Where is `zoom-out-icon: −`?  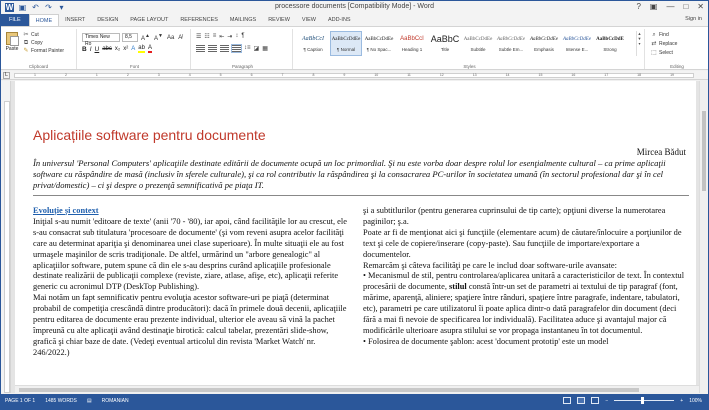
zoom-out-icon: − is located at coordinates (606, 401).